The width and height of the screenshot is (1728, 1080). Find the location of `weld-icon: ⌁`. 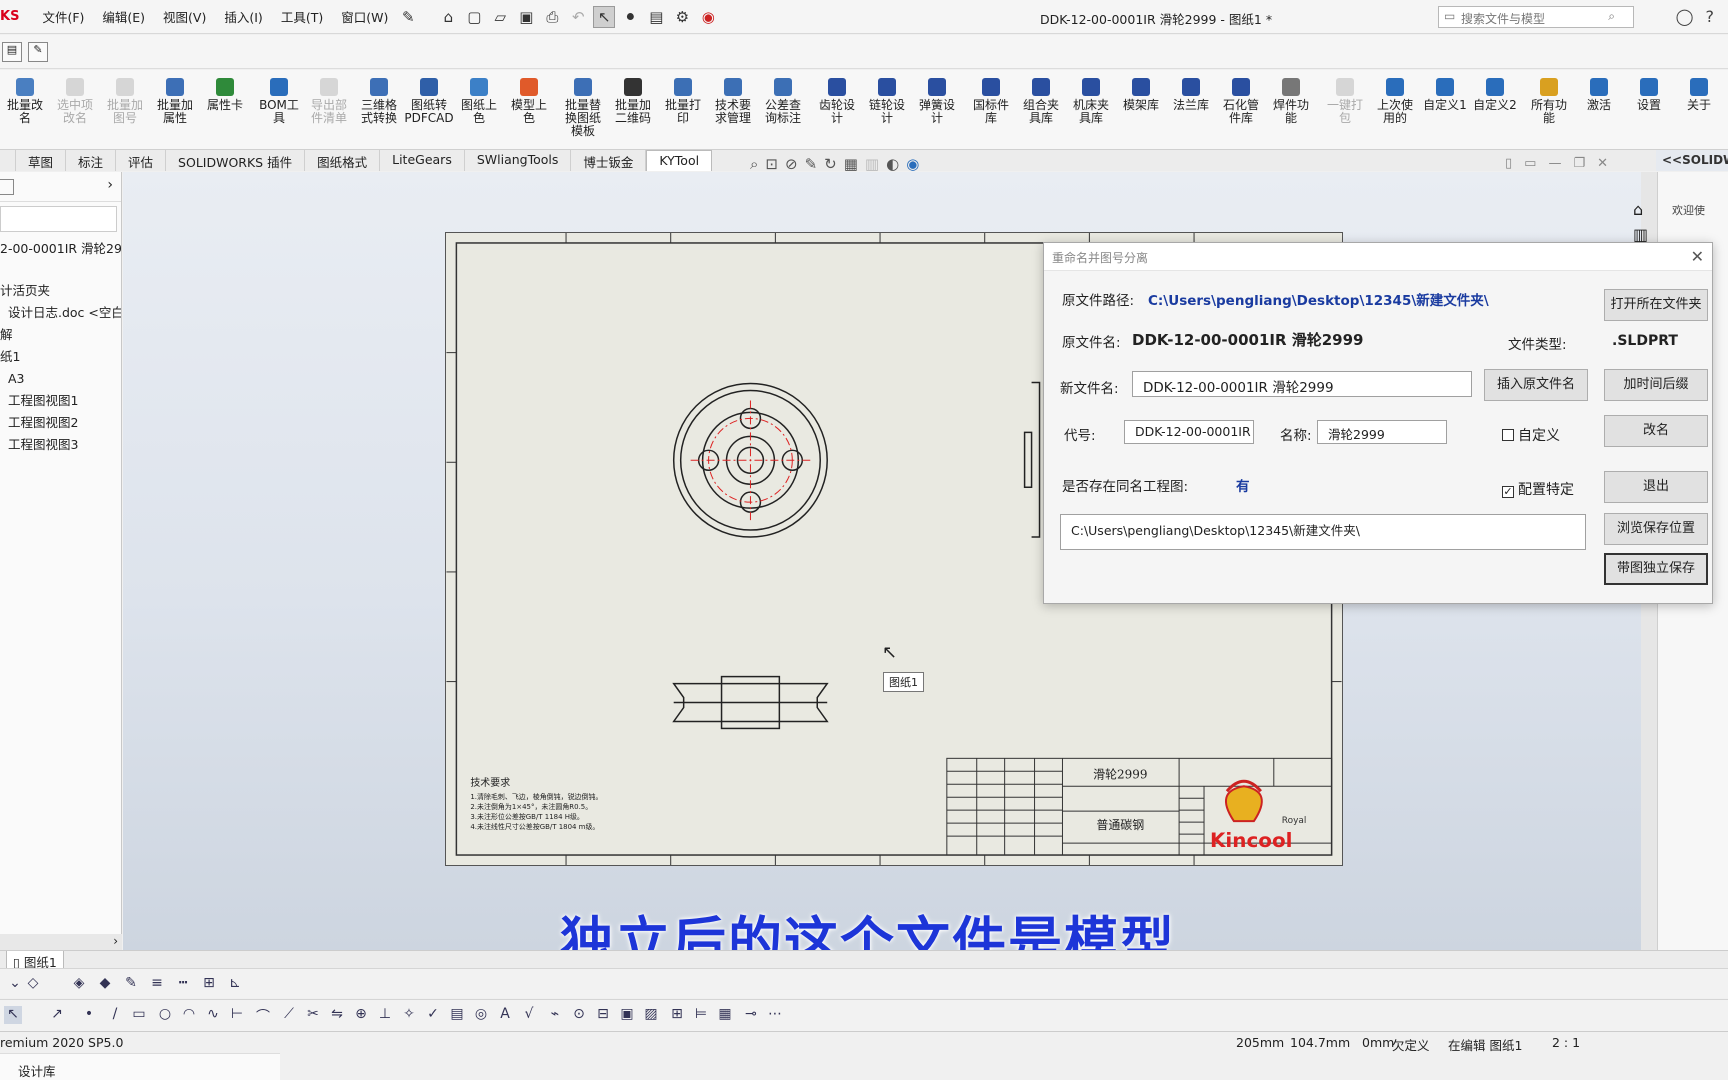

weld-icon: ⌁ is located at coordinates (555, 1015).